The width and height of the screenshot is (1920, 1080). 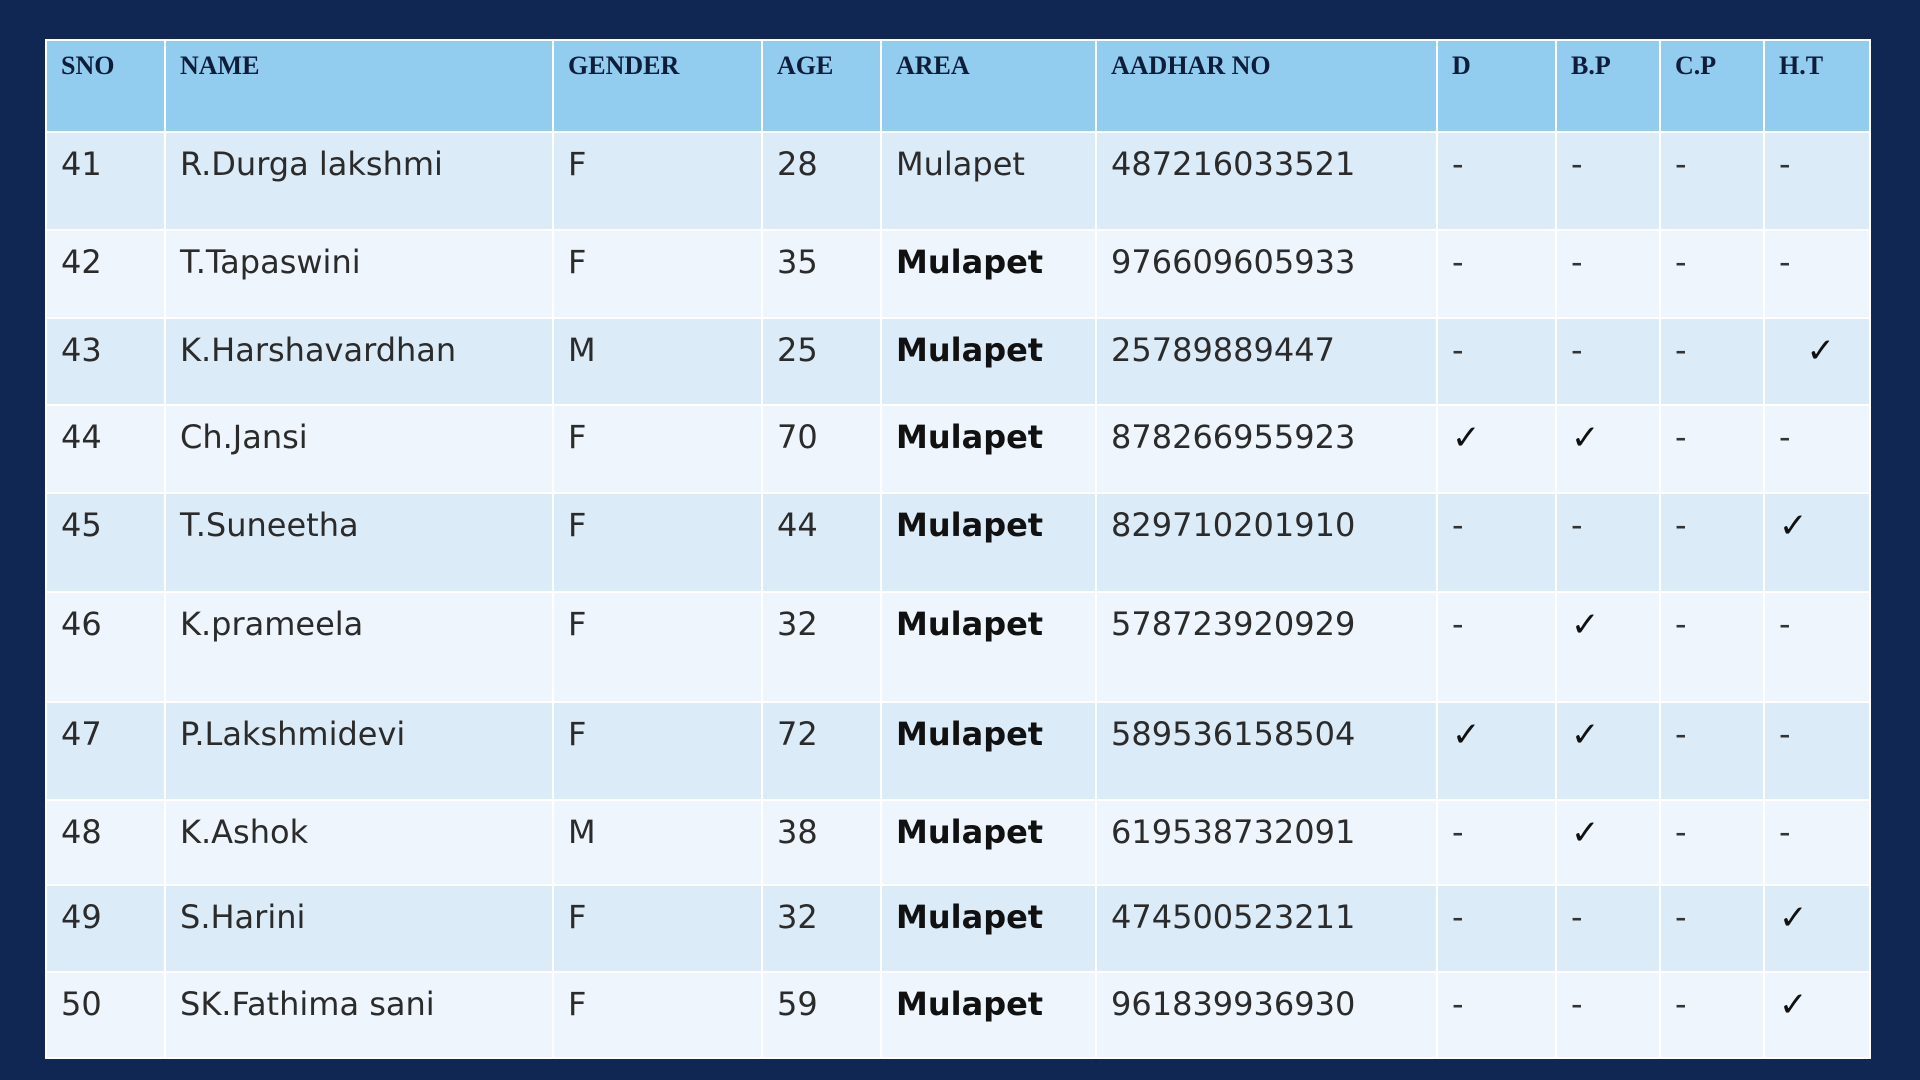 I want to click on cell-age: 44, so click(x=821, y=542).